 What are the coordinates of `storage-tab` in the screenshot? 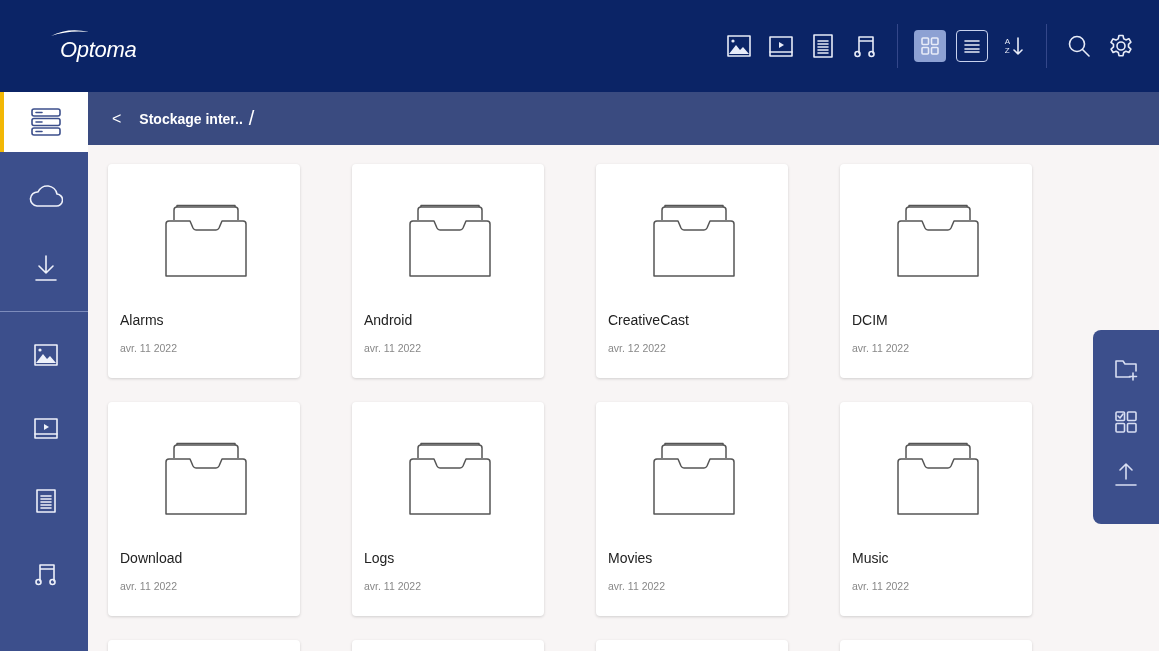 It's located at (44, 122).